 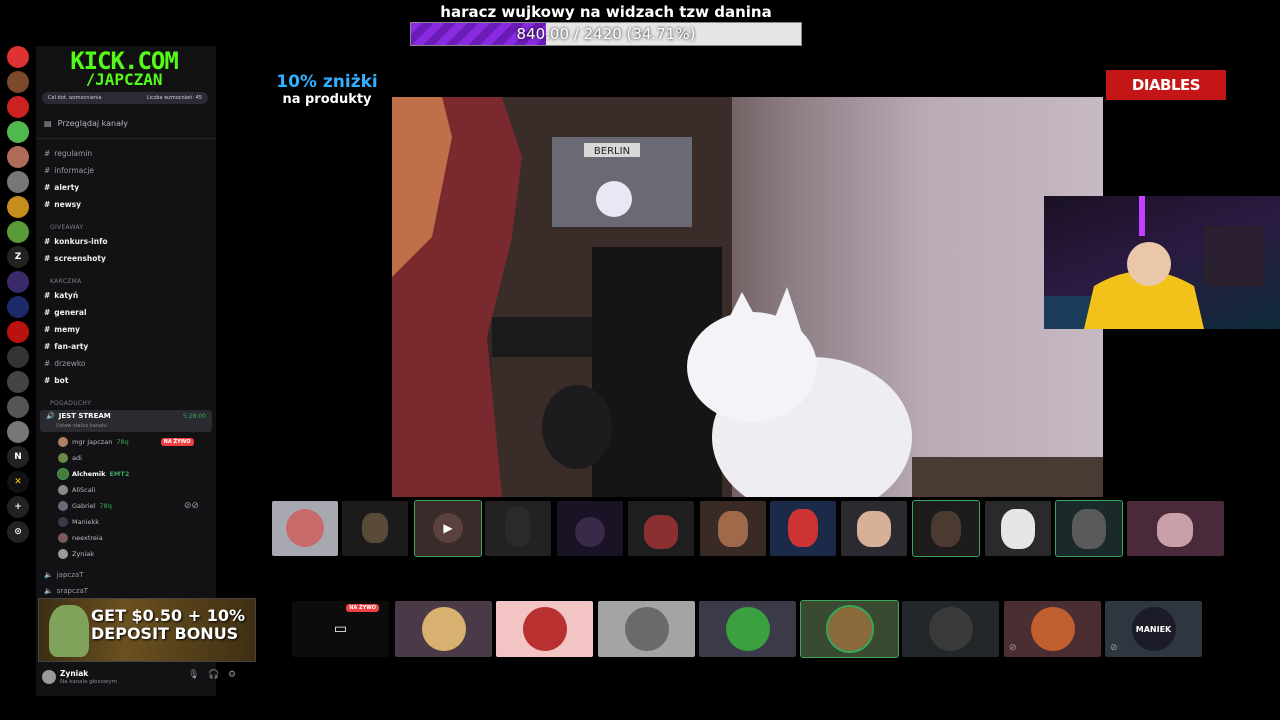 I want to click on channel-label: memy, so click(x=67, y=329).